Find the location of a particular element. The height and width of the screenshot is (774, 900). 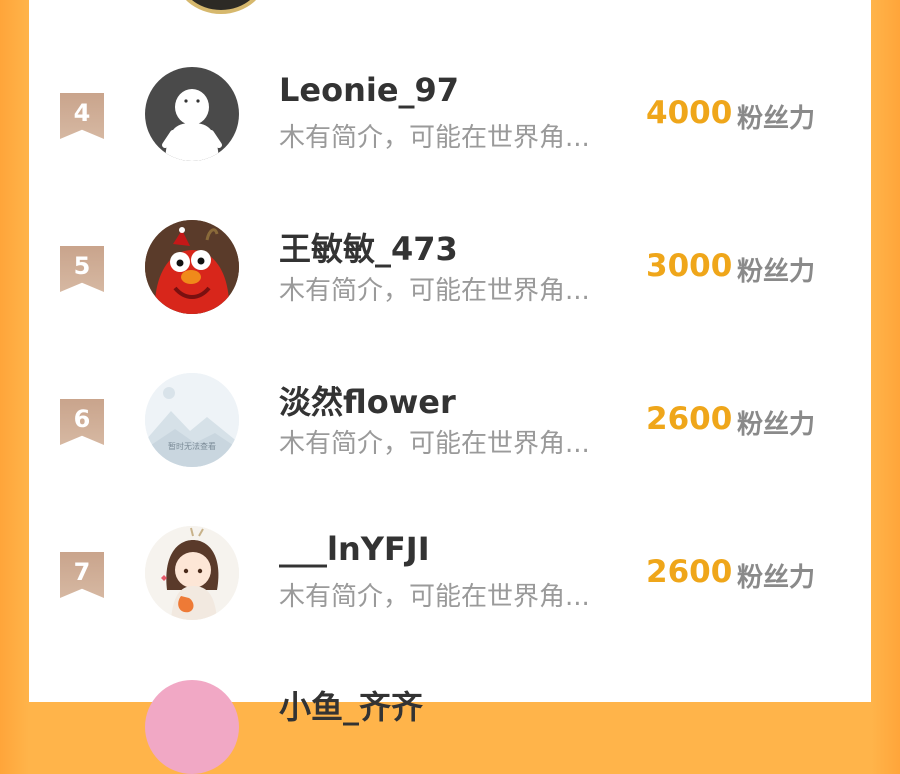

rank-badge: 4 is located at coordinates (82, 116).